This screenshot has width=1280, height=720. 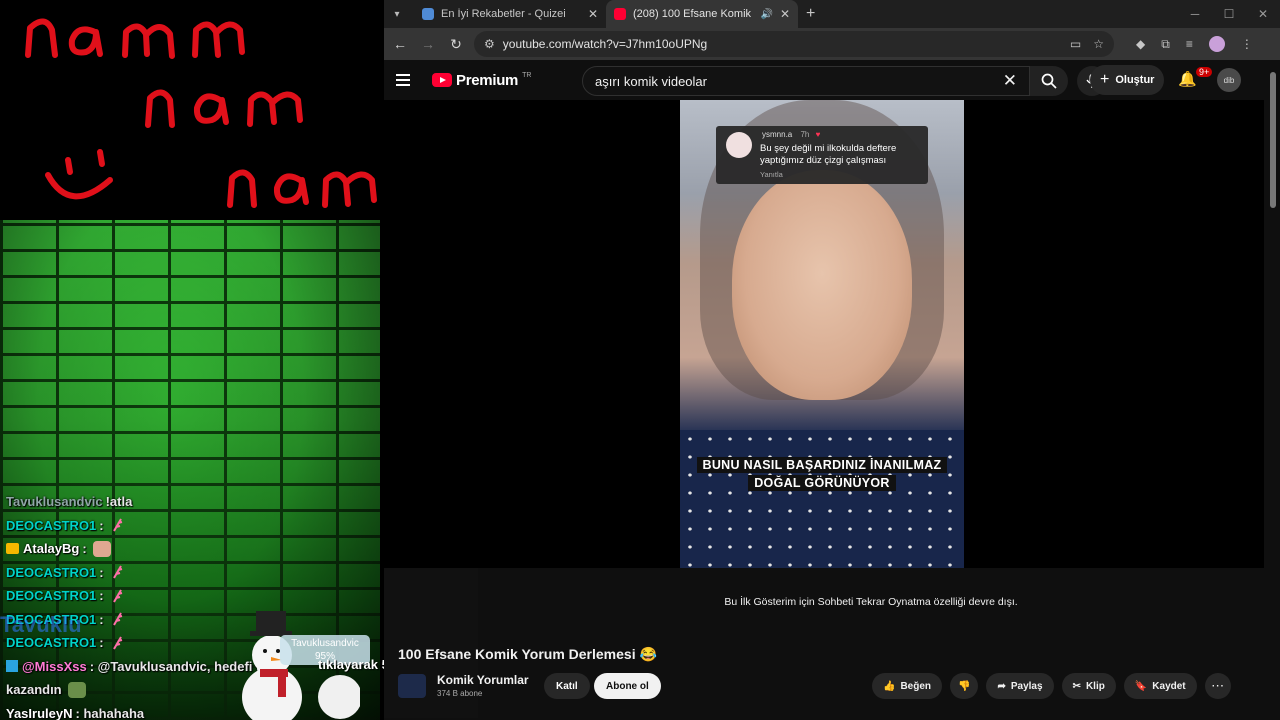 What do you see at coordinates (1088, 686) in the screenshot?
I see `clip-button: ✂ Klip` at bounding box center [1088, 686].